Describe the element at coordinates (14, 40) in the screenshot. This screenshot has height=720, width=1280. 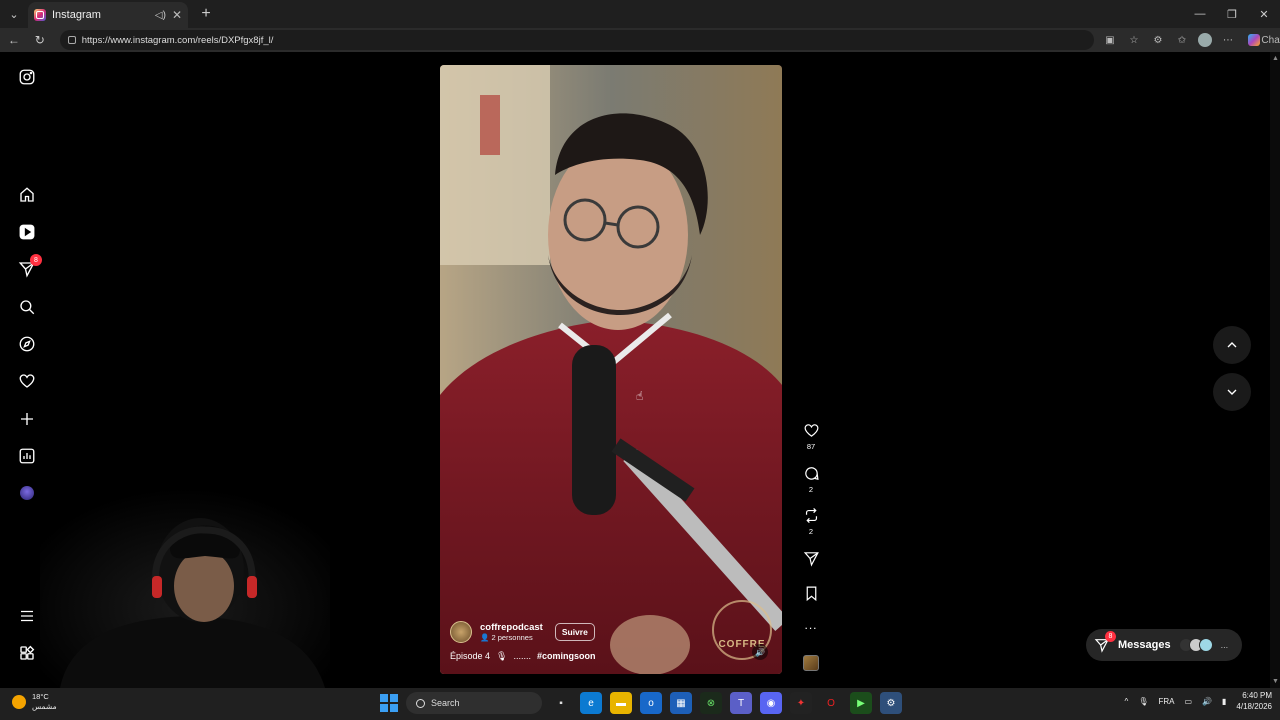
I see `back-arrow-icon: ←` at that location.